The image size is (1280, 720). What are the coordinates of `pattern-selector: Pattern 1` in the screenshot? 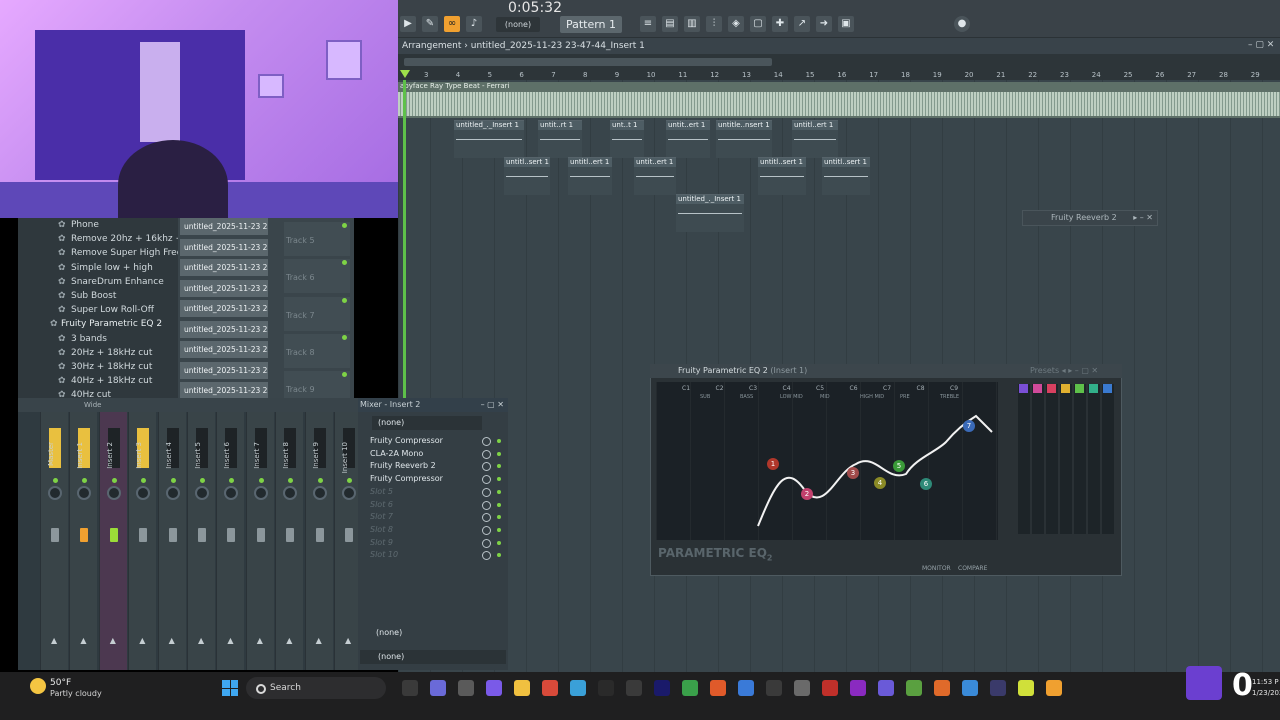 It's located at (591, 24).